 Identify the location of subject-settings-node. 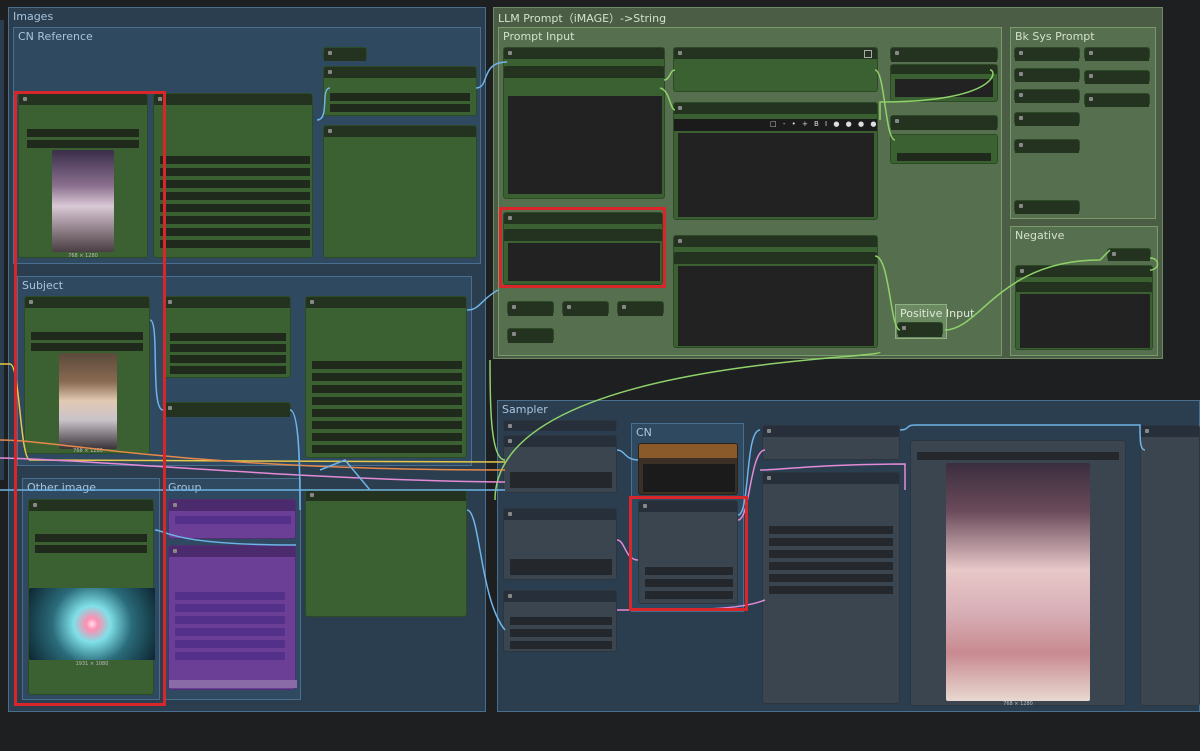
(227, 337).